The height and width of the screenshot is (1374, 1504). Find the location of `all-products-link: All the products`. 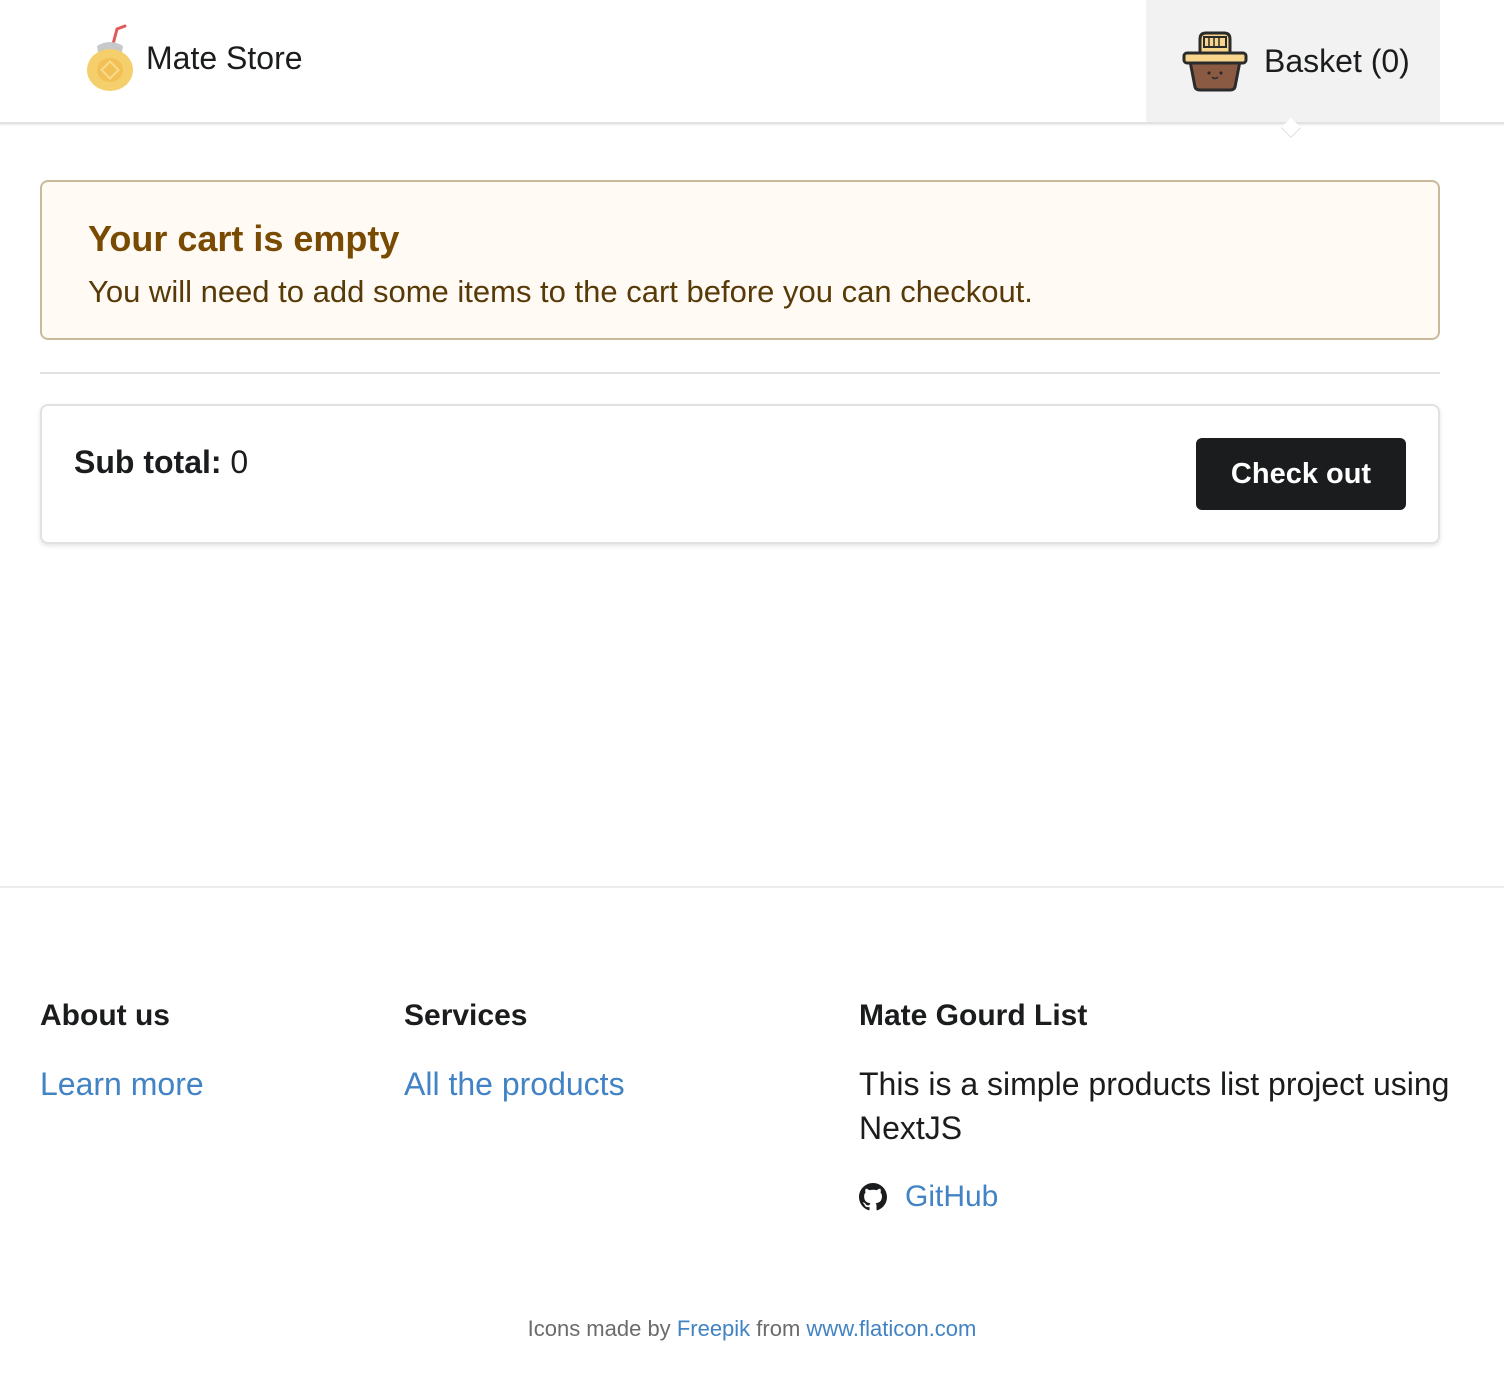

all-products-link: All the products is located at coordinates (514, 1084).